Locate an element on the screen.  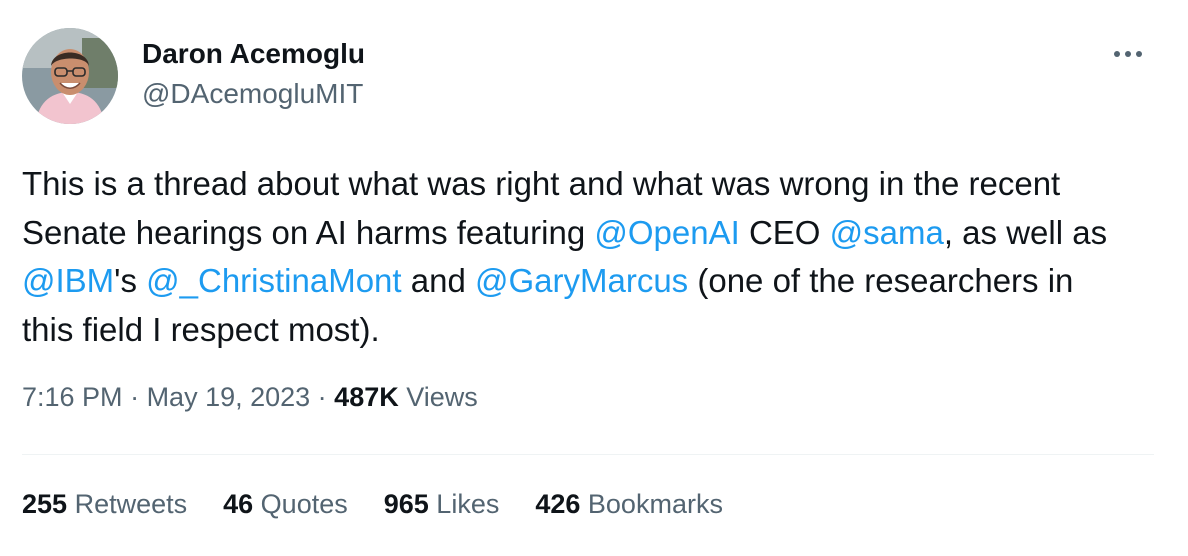
more-horizontal-icon is located at coordinates (1128, 54).